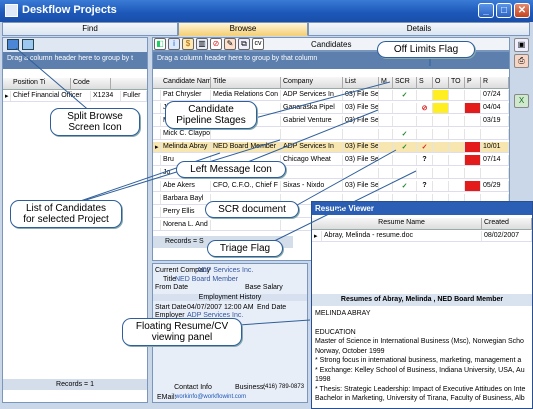  I want to click on callout-scr-doc: SCR document, so click(252, 209).